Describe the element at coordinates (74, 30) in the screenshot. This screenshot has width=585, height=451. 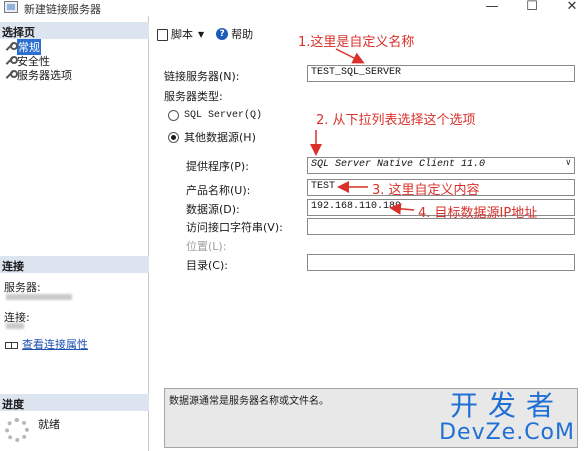
I see `select-page-header: 选择页` at that location.